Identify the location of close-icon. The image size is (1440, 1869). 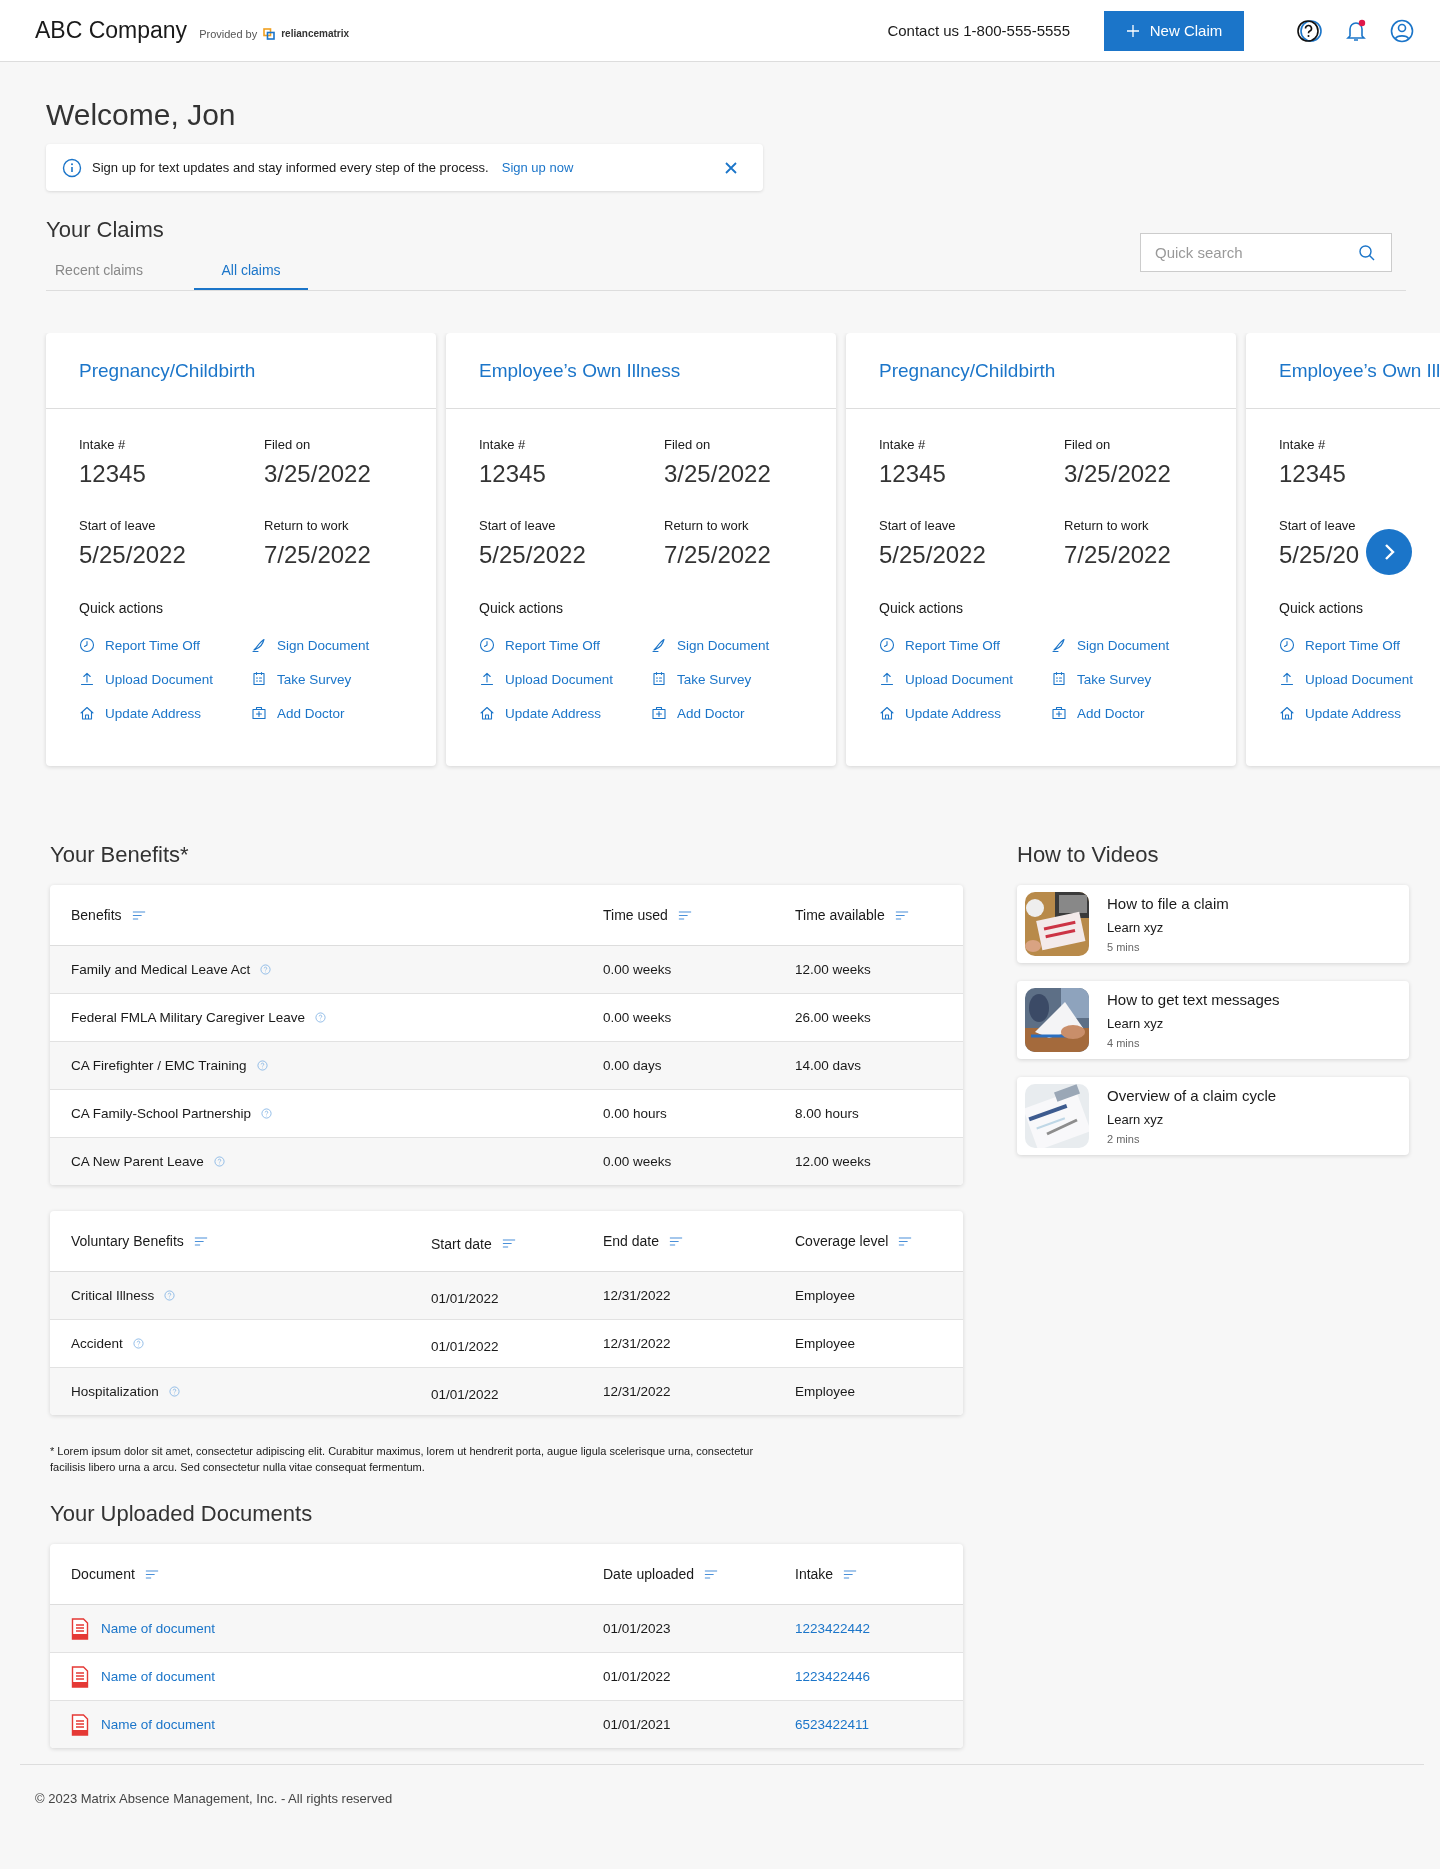
(731, 167).